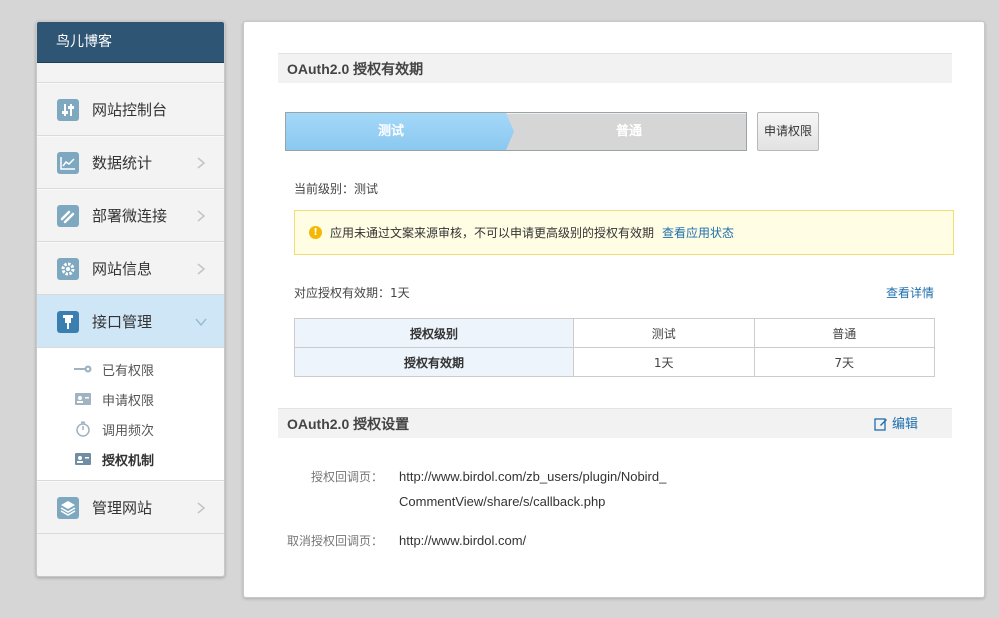 The image size is (999, 618). Describe the element at coordinates (68, 109) in the screenshot. I see `sliders-icon` at that location.